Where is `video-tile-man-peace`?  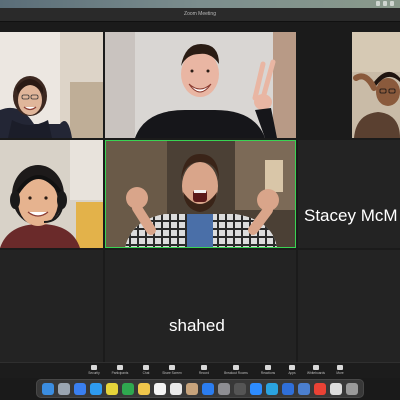
video-tile-man-peace is located at coordinates (200, 85).